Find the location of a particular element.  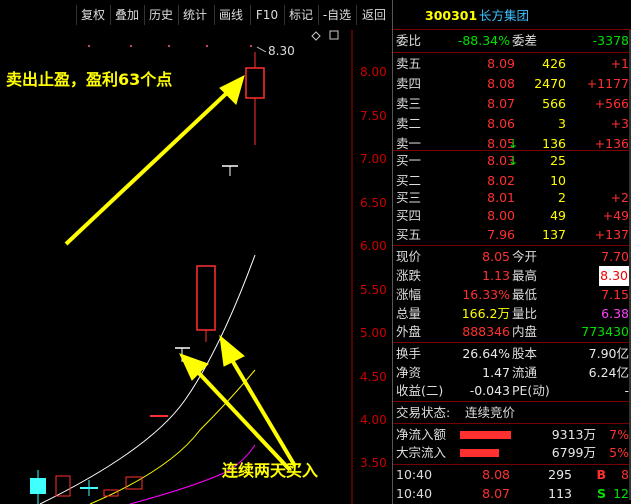

buy-row: 买三 8.01 2 +2 is located at coordinates (512, 198).